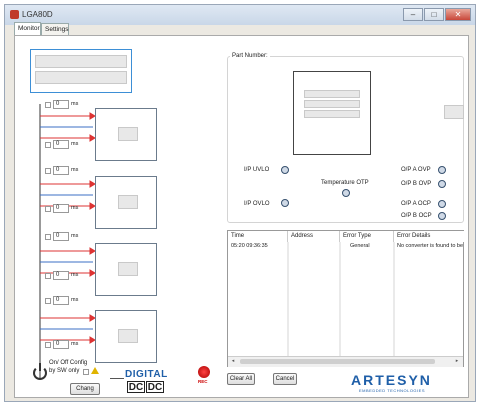 Image resolution: width=482 pixels, height=406 pixels. What do you see at coordinates (416, 204) in the screenshot?
I see `opa-ocp-label: O/P A OCP` at bounding box center [416, 204].